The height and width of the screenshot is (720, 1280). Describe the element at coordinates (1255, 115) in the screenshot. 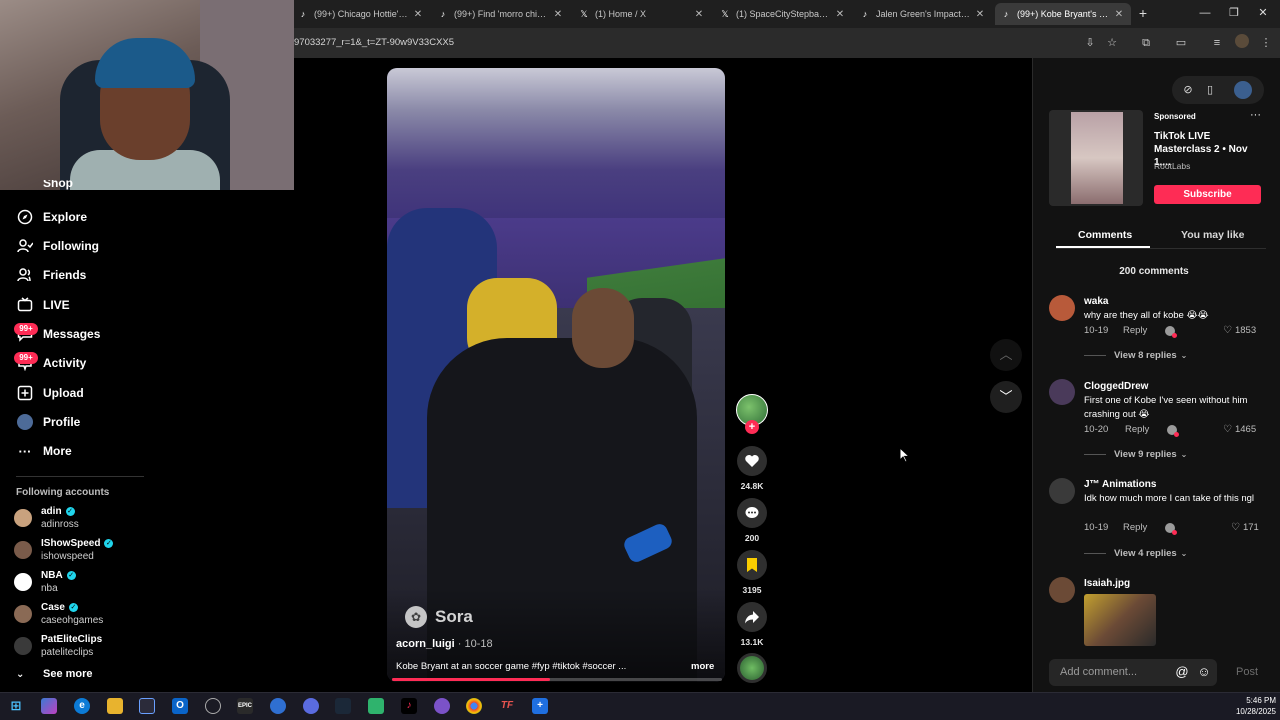

I see `ad-menu-icon: ···` at that location.